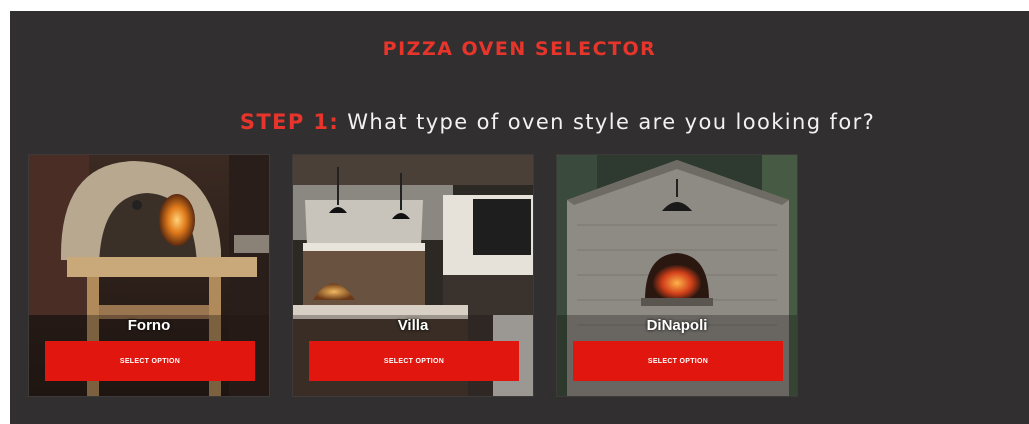 Image resolution: width=1029 pixels, height=424 pixels. Describe the element at coordinates (413, 325) in the screenshot. I see `option-name: Villa` at that location.